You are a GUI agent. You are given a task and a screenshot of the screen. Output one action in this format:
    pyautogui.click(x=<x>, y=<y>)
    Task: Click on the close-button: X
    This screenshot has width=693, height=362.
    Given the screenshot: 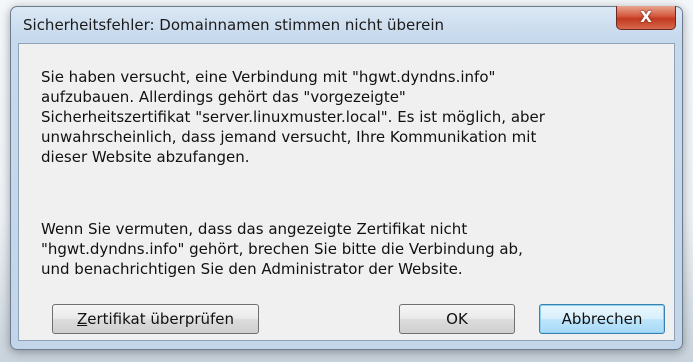 What is the action you would take?
    pyautogui.click(x=646, y=18)
    